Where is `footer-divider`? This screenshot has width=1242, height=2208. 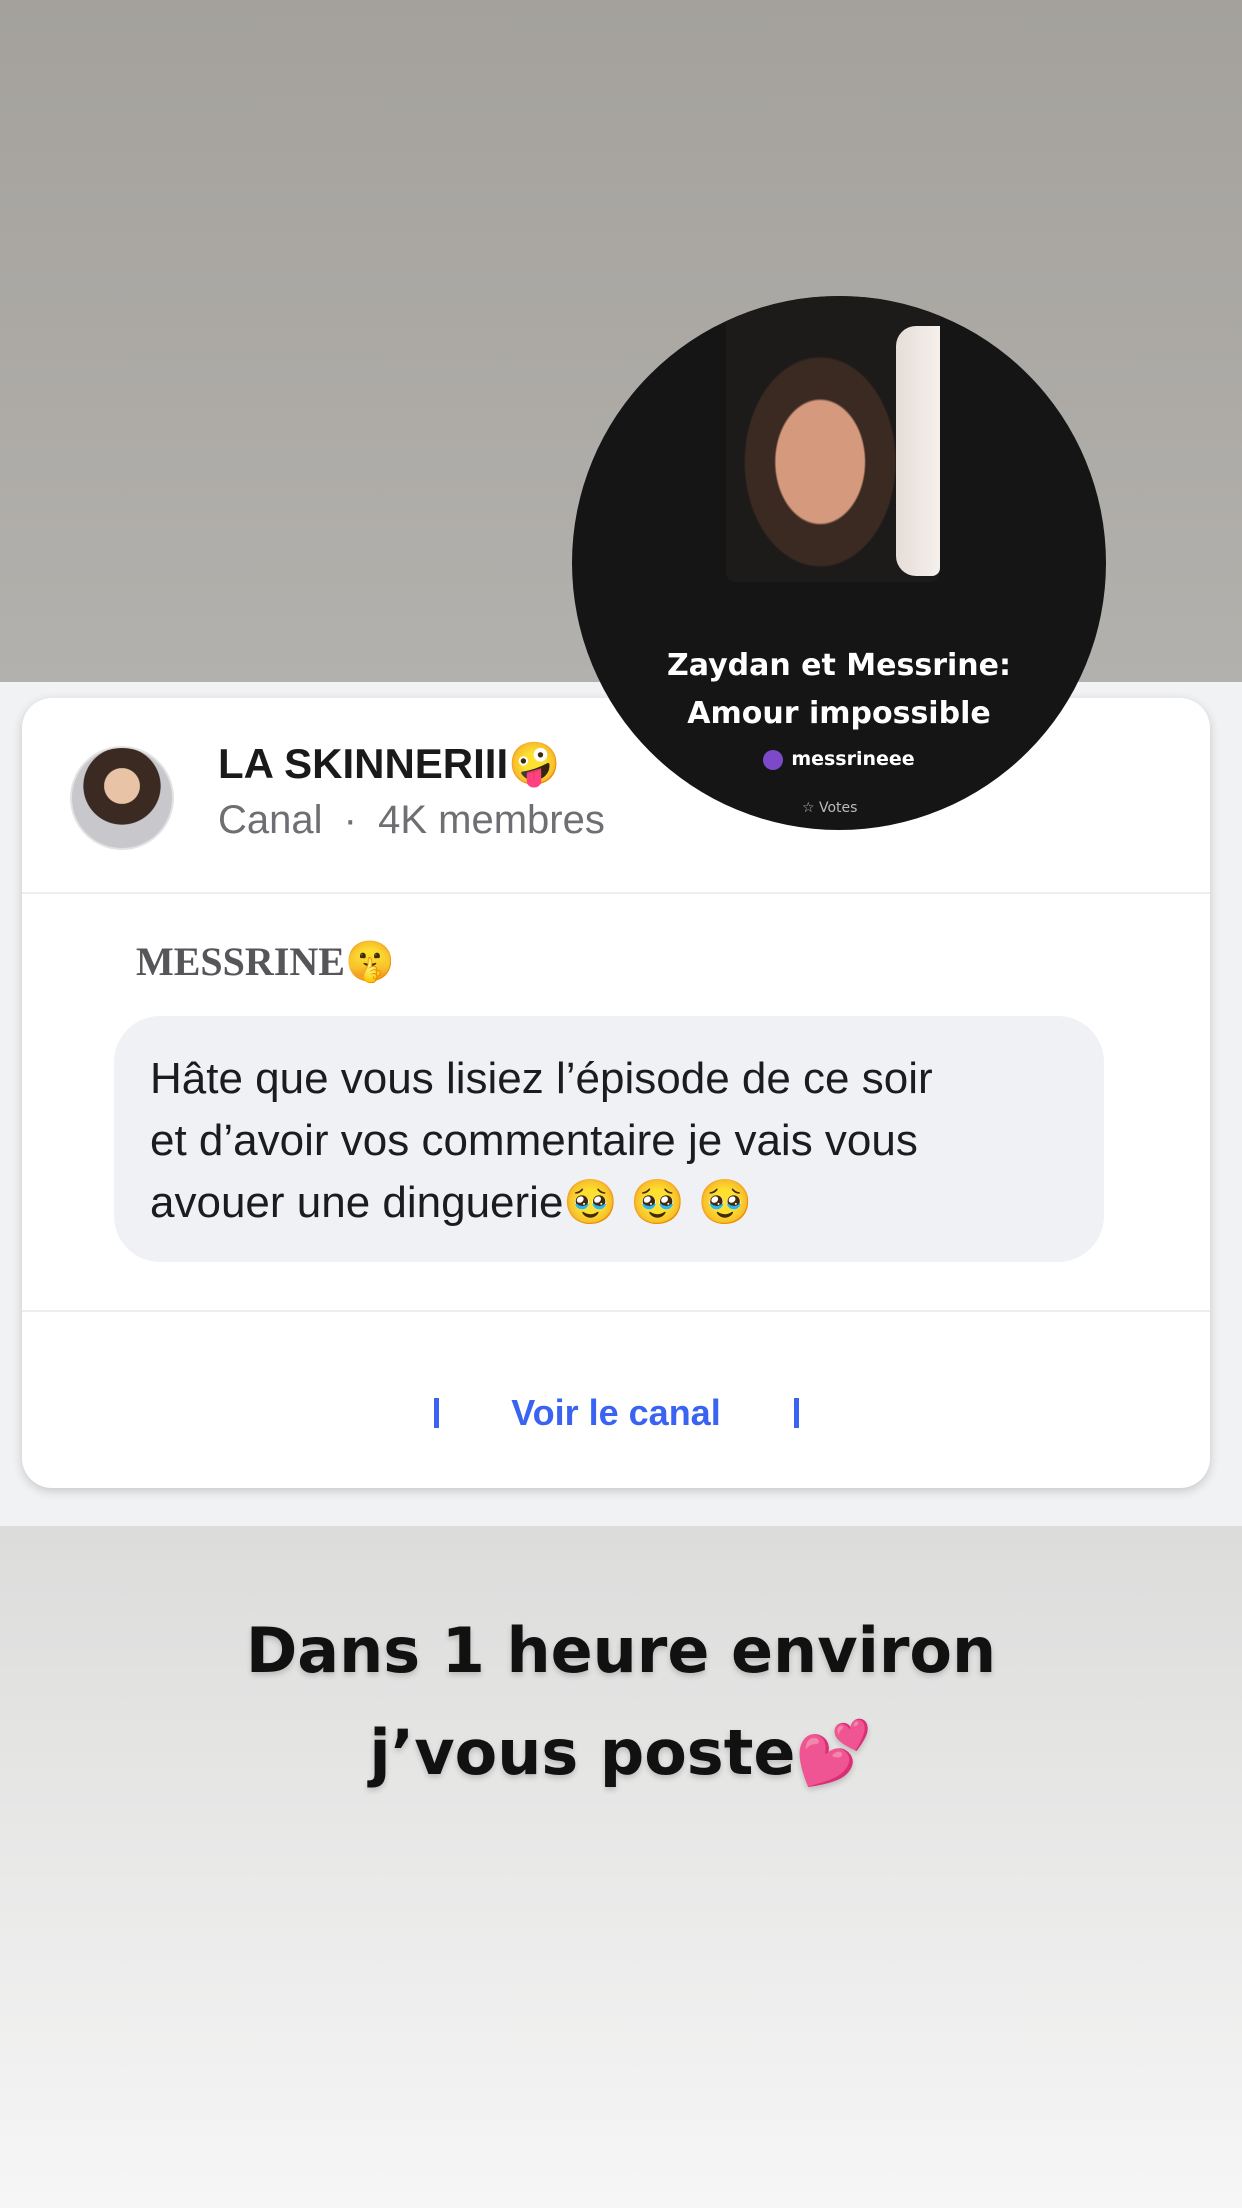
footer-divider is located at coordinates (616, 1311).